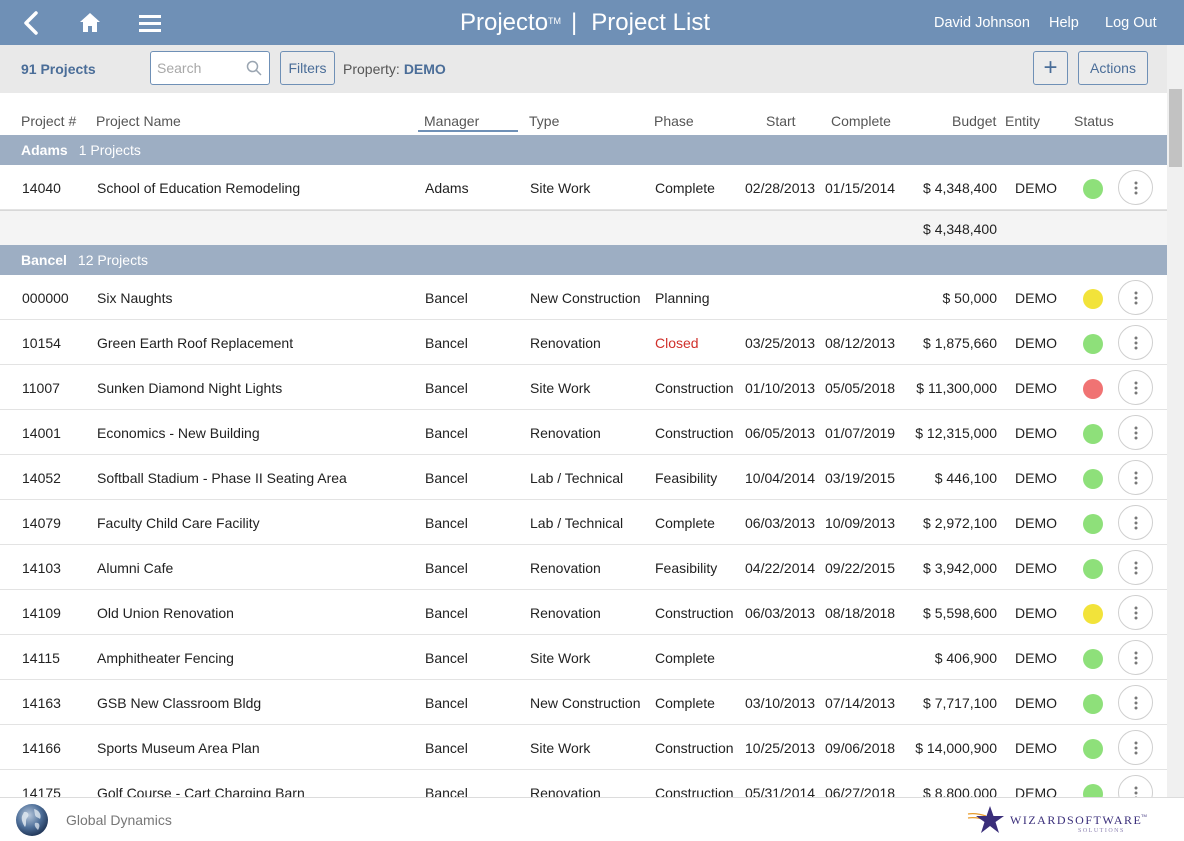 This screenshot has height=841, width=1184. I want to click on page-title: Projecto TM | Project List, so click(585, 22).